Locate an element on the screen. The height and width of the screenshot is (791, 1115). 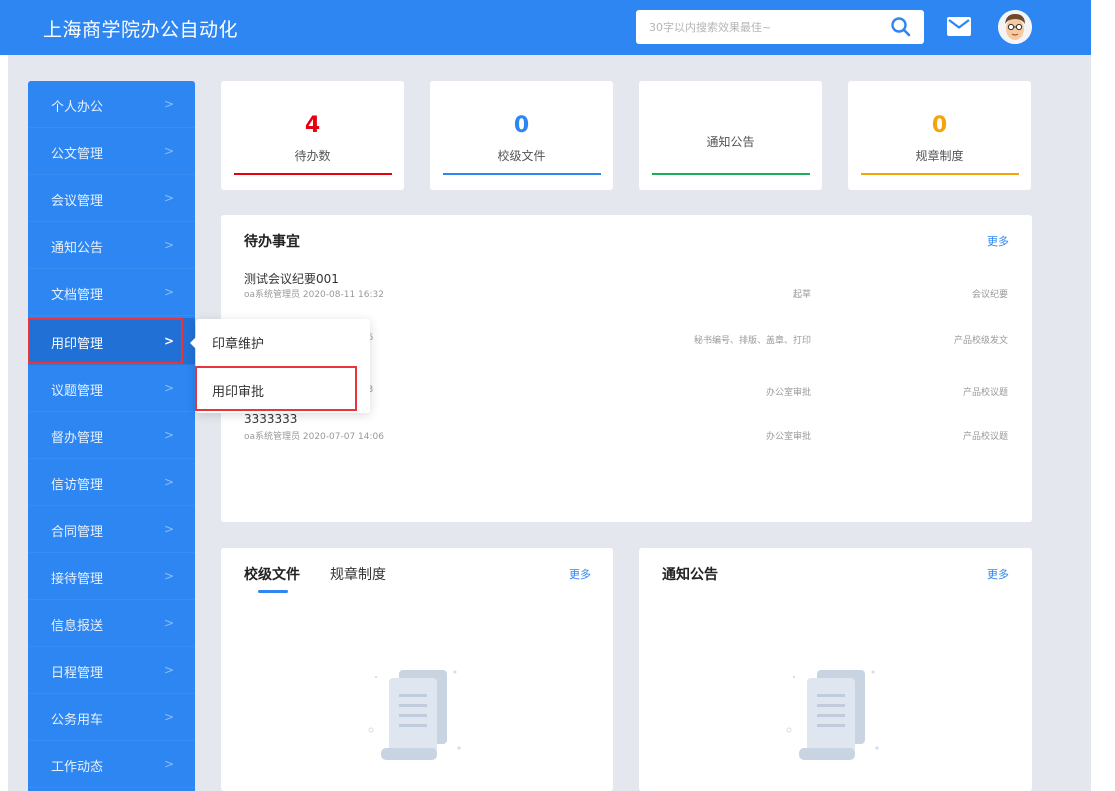
stat-card-todo: 4 待办数 is located at coordinates (312, 135).